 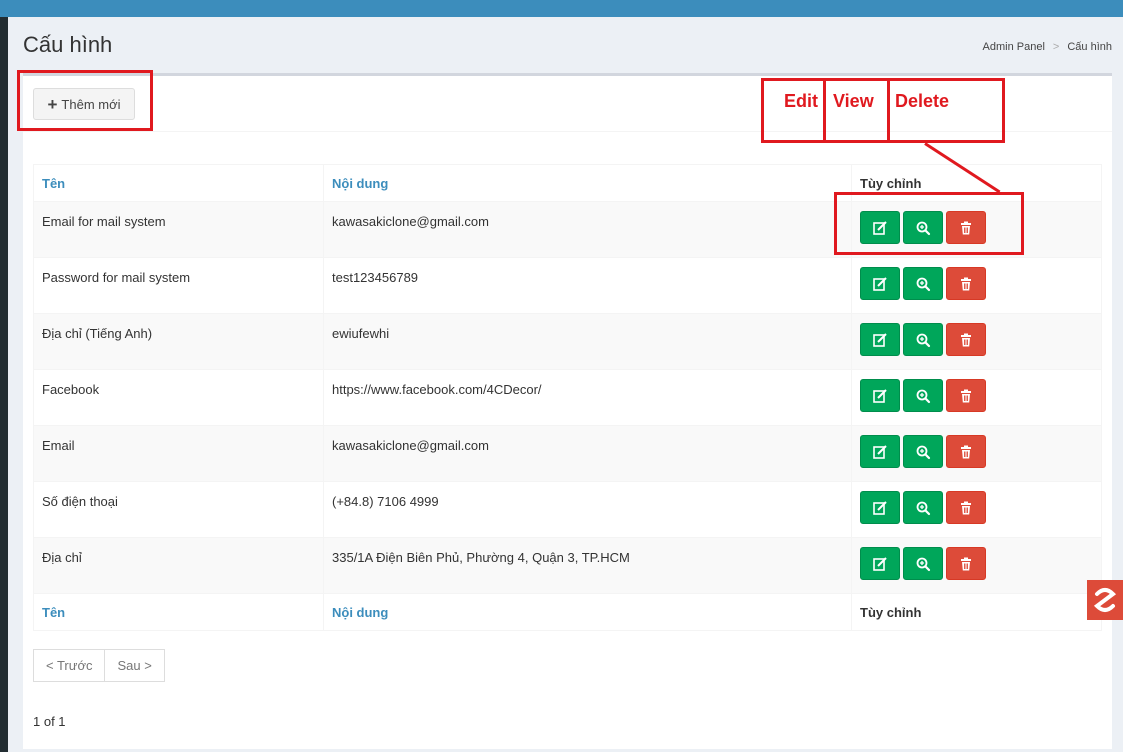 What do you see at coordinates (85, 100) in the screenshot?
I see `annotation-box-add` at bounding box center [85, 100].